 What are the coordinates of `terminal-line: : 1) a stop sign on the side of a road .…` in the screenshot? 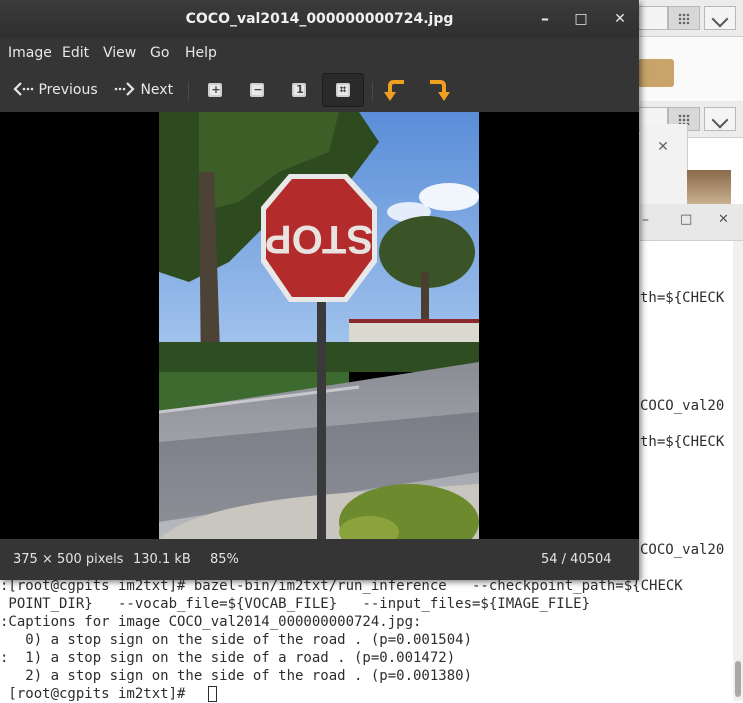 It's located at (228, 658).